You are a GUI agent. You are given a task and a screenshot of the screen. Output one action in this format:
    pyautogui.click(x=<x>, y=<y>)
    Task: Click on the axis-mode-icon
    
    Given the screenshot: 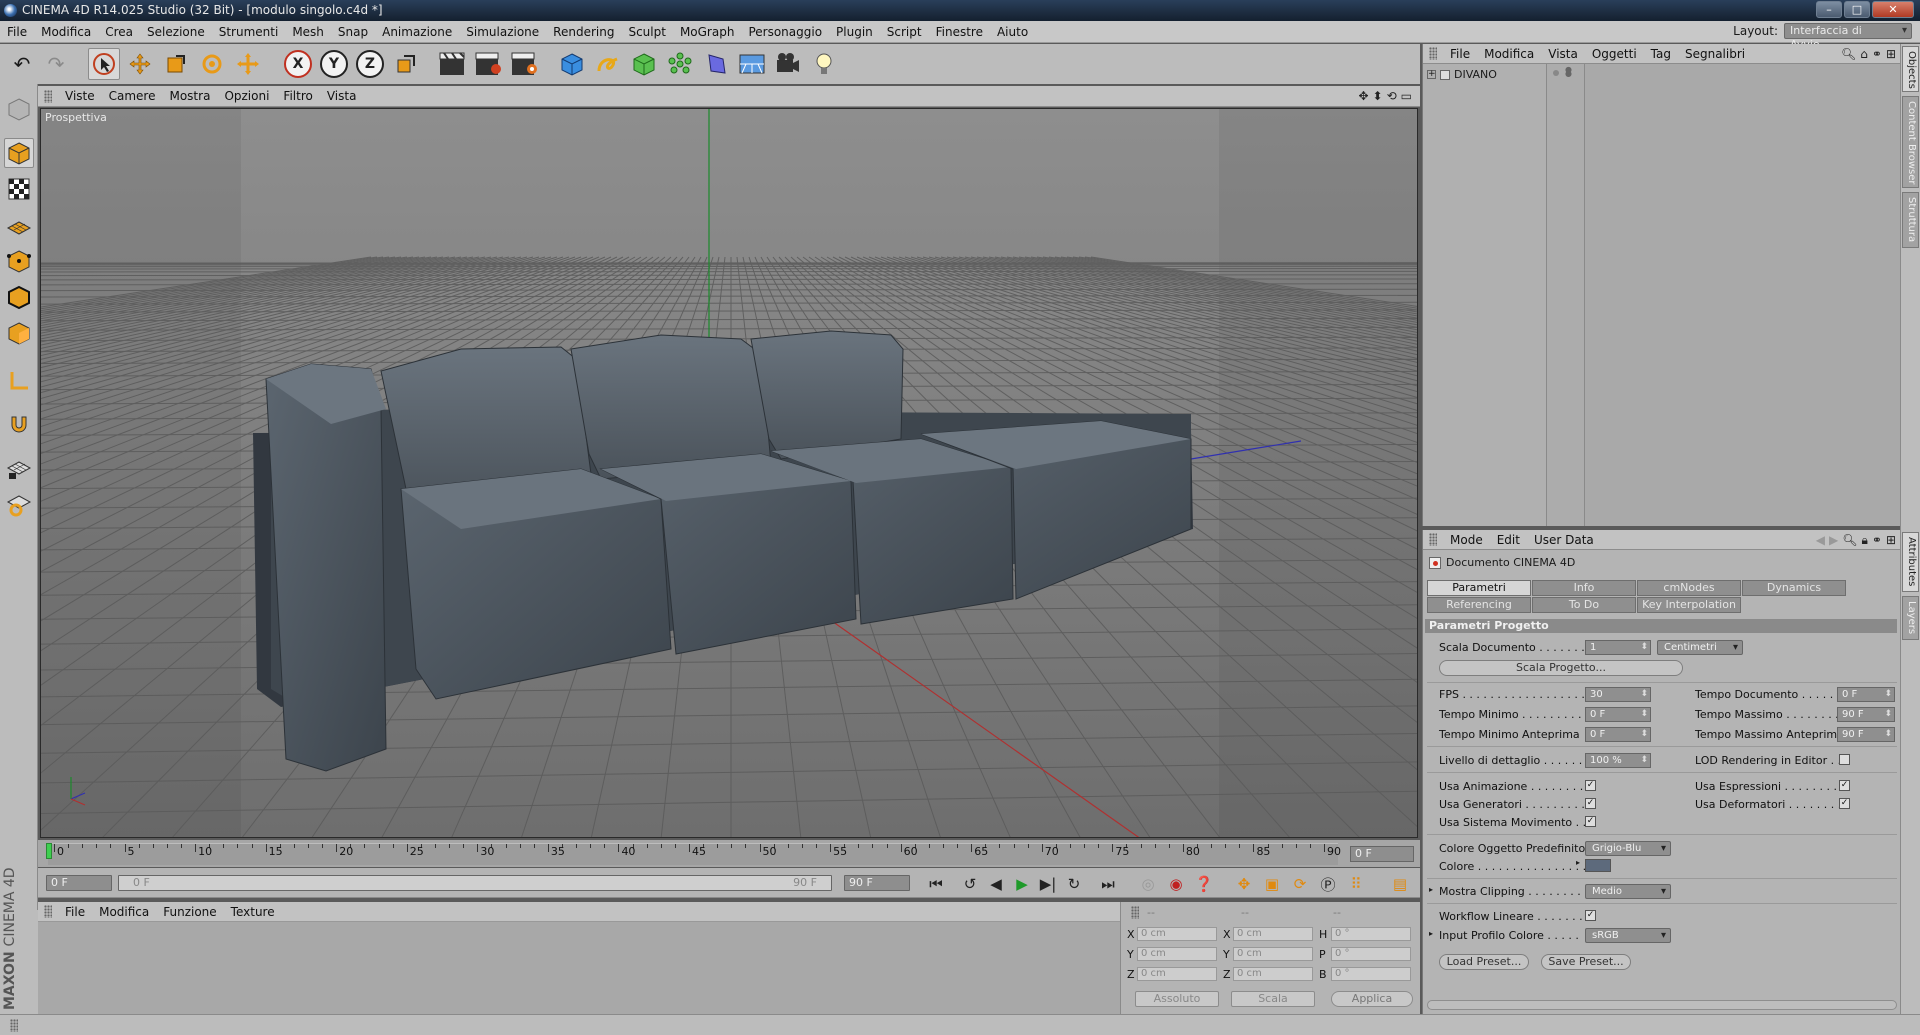 What is the action you would take?
    pyautogui.click(x=19, y=381)
    